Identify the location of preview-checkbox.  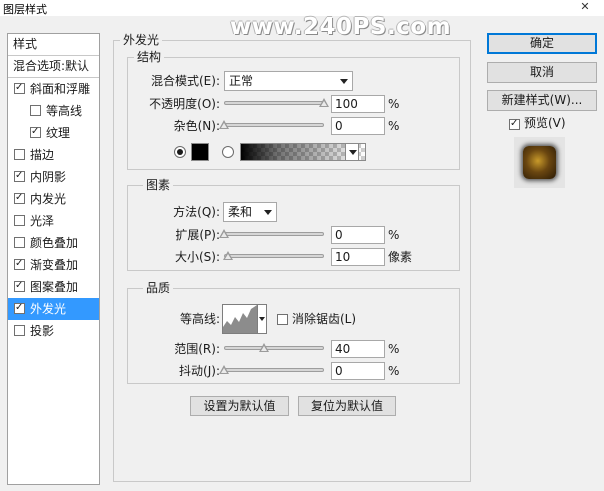
(514, 123).